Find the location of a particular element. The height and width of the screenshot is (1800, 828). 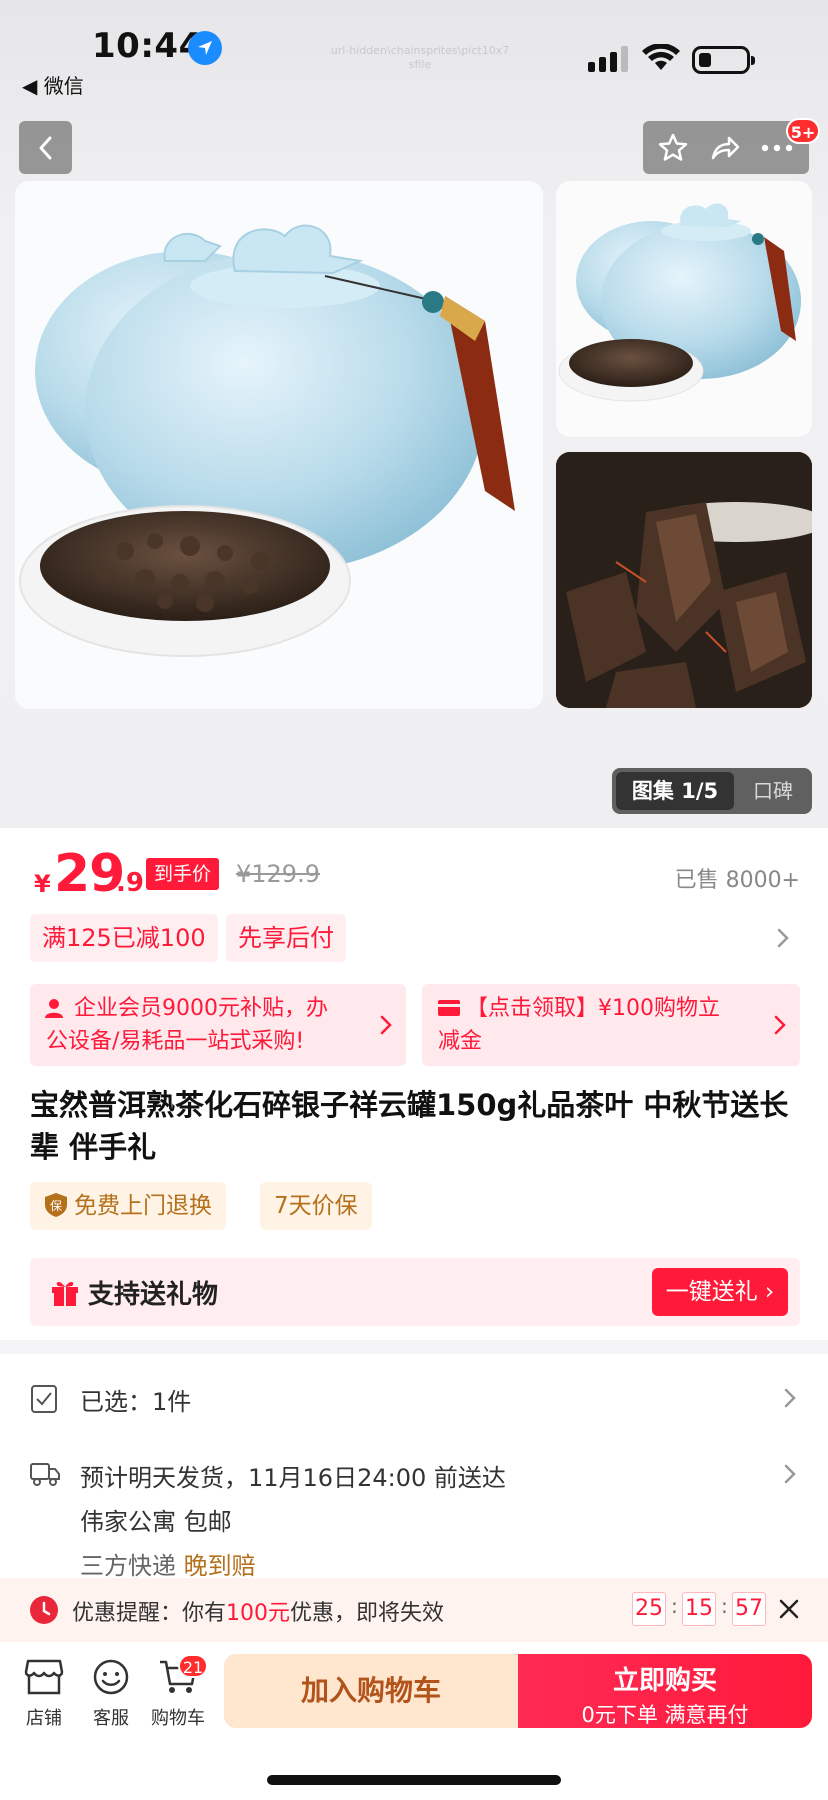

more-icon is located at coordinates (777, 148).